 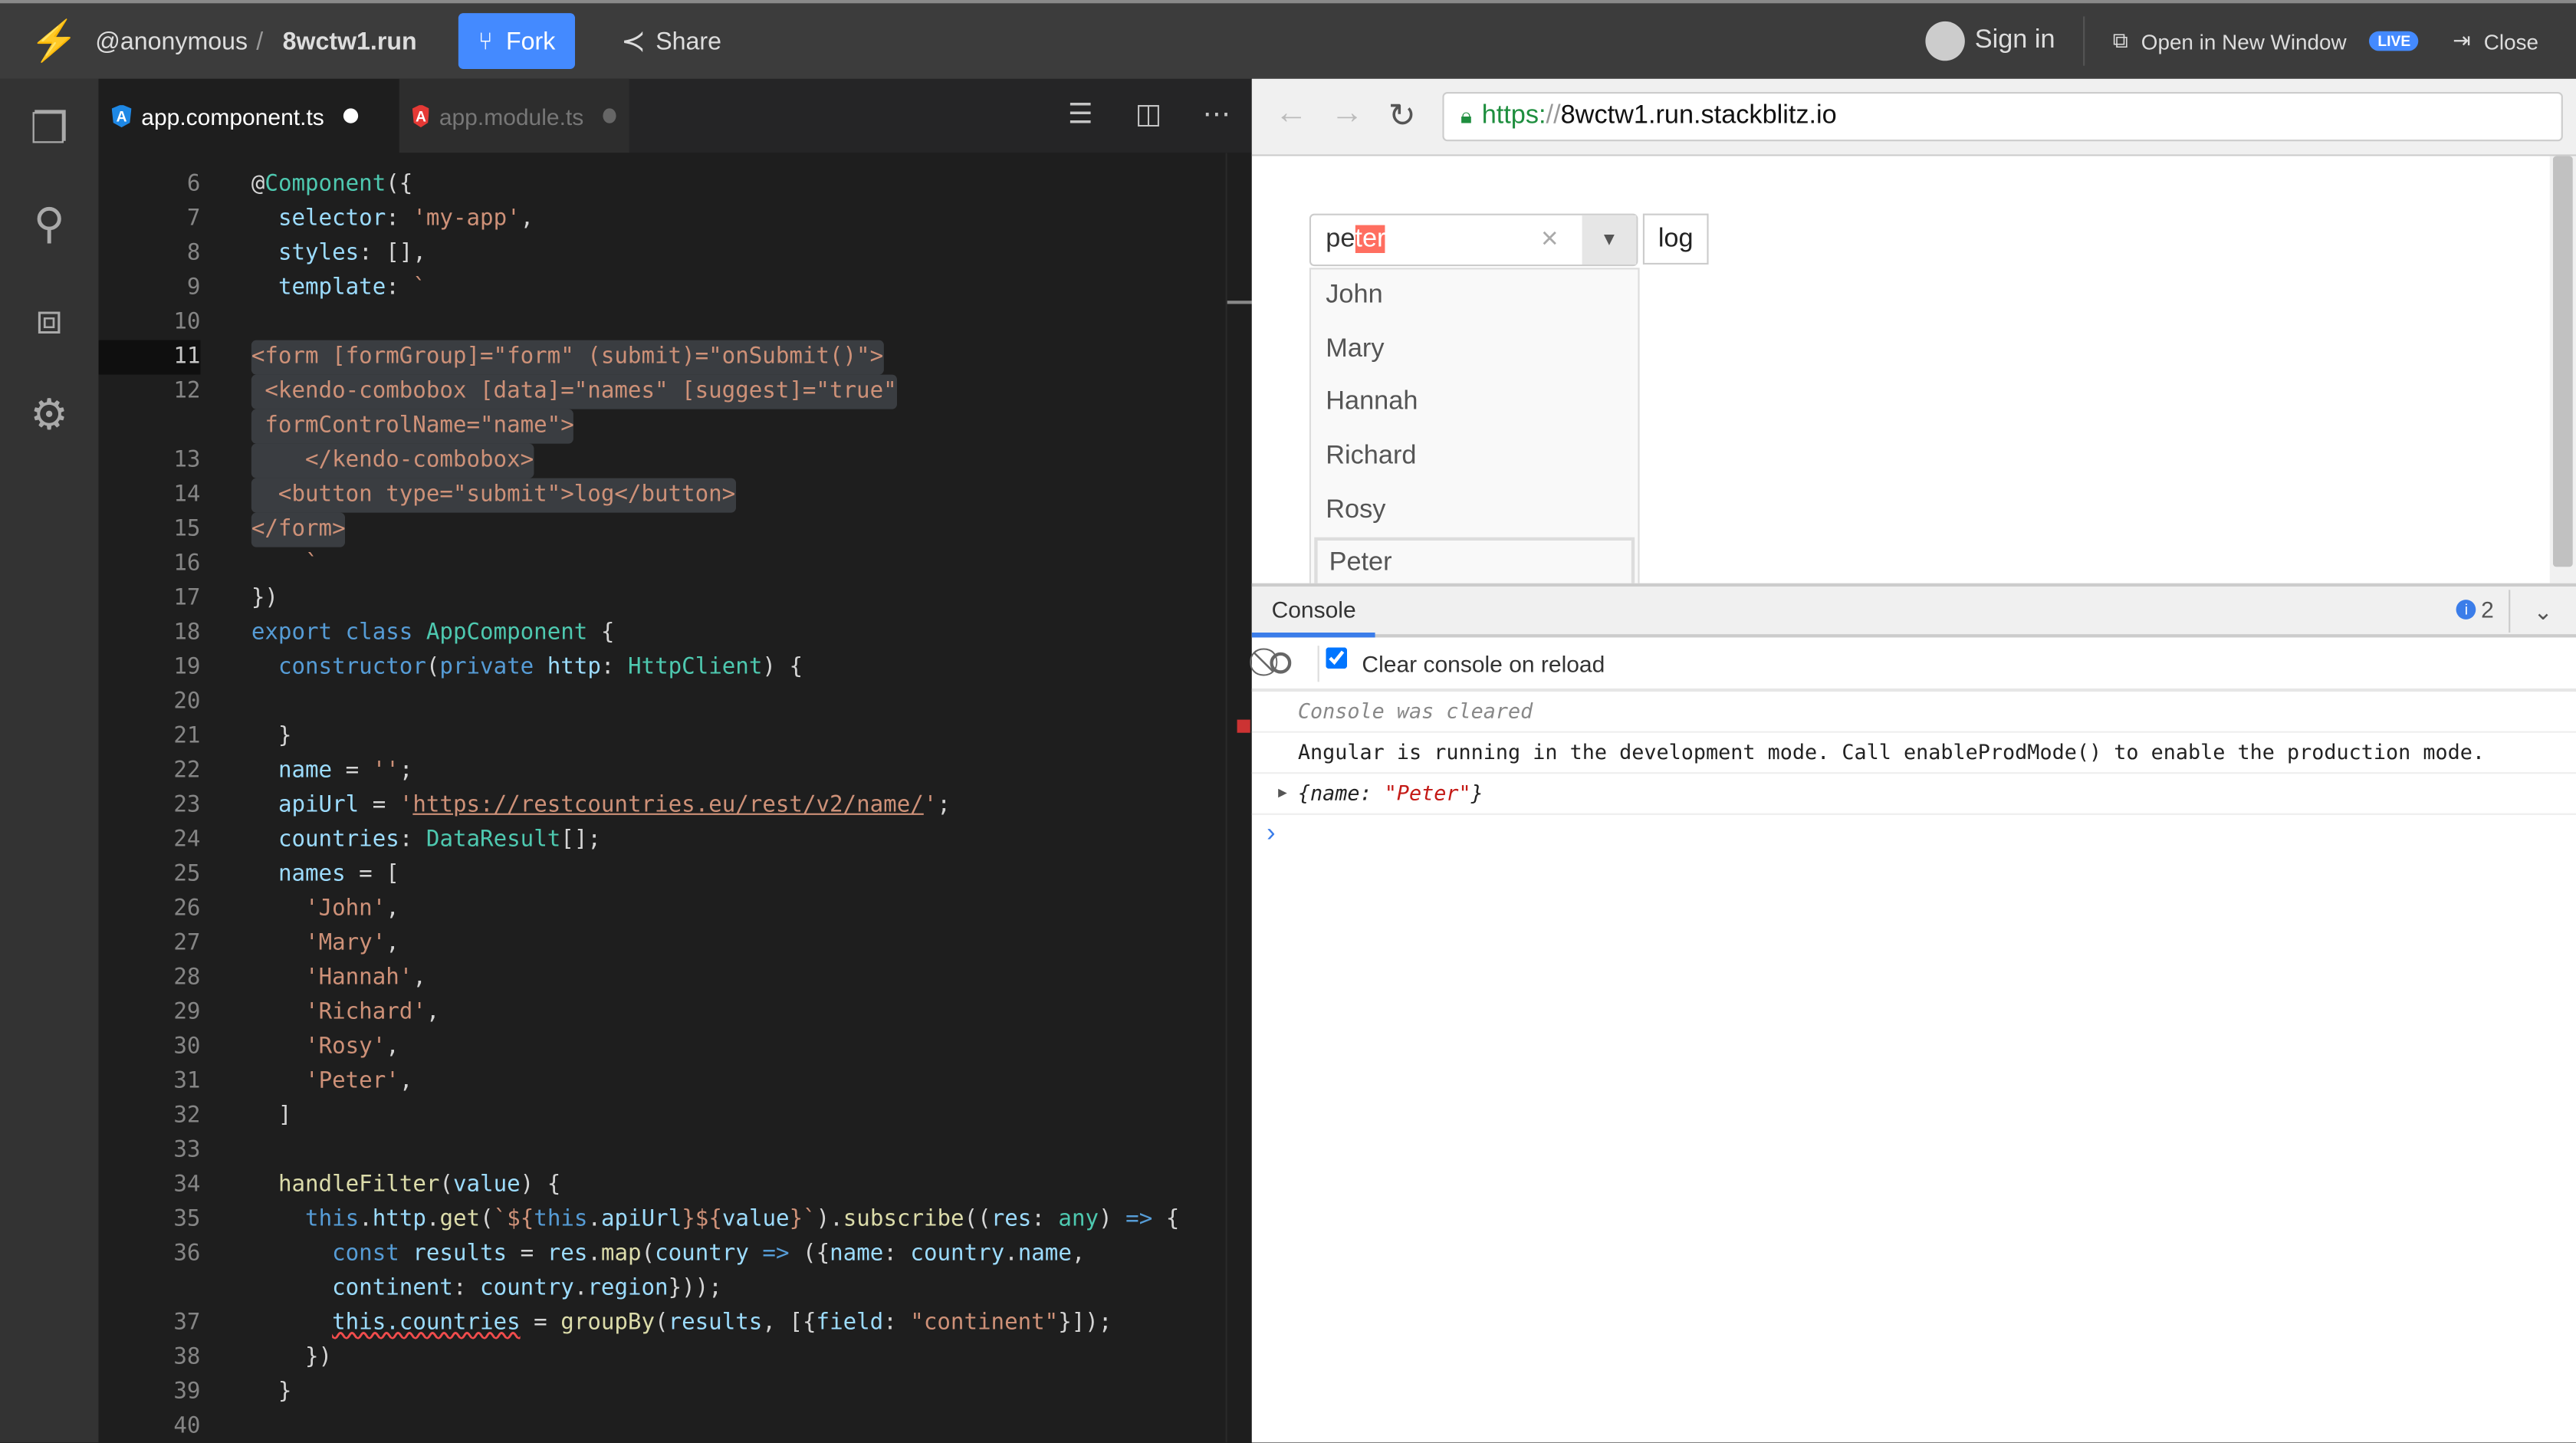 What do you see at coordinates (1356, 240) in the screenshot?
I see `combobox-input: peter` at bounding box center [1356, 240].